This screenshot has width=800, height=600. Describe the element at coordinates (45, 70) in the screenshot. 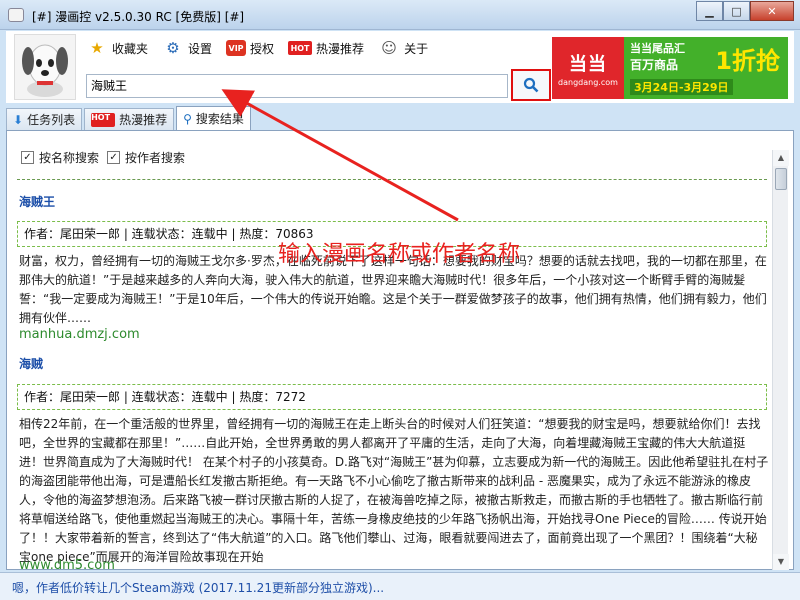

I see `dog-mascot-icon` at that location.